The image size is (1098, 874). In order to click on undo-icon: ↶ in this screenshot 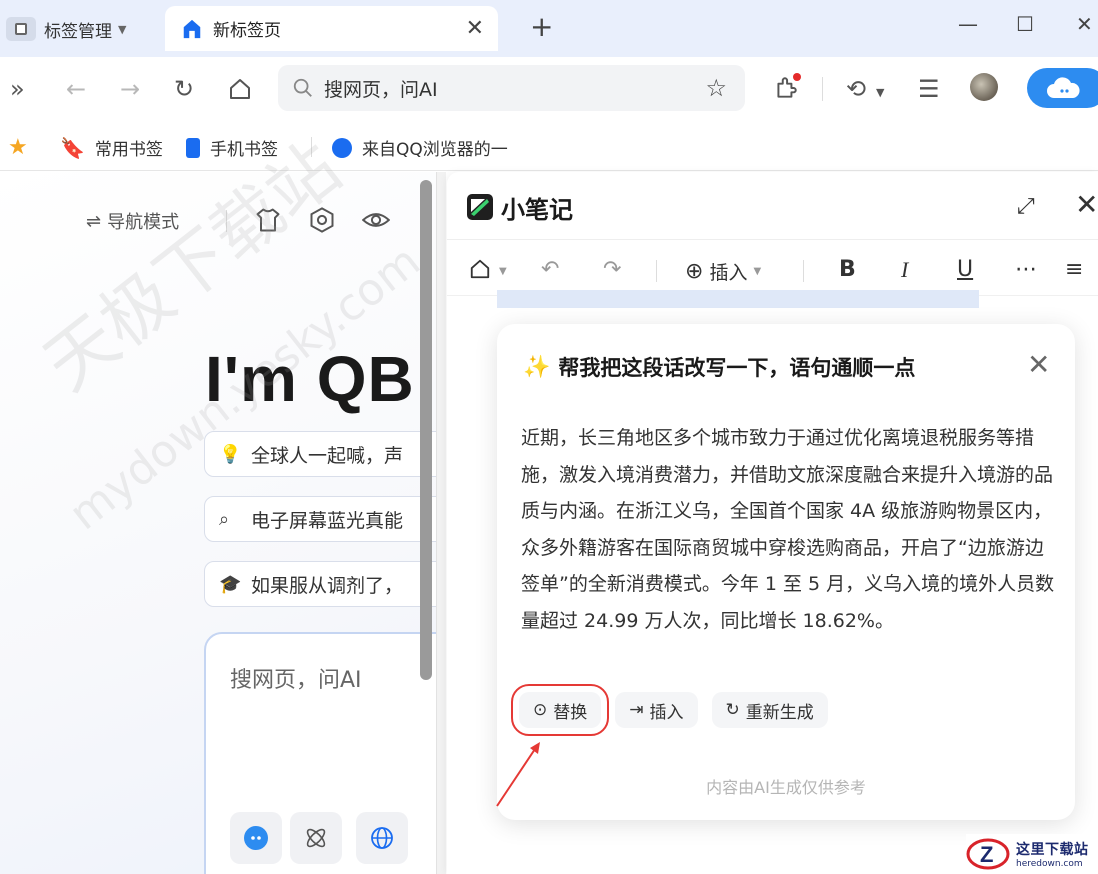, I will do `click(550, 270)`.